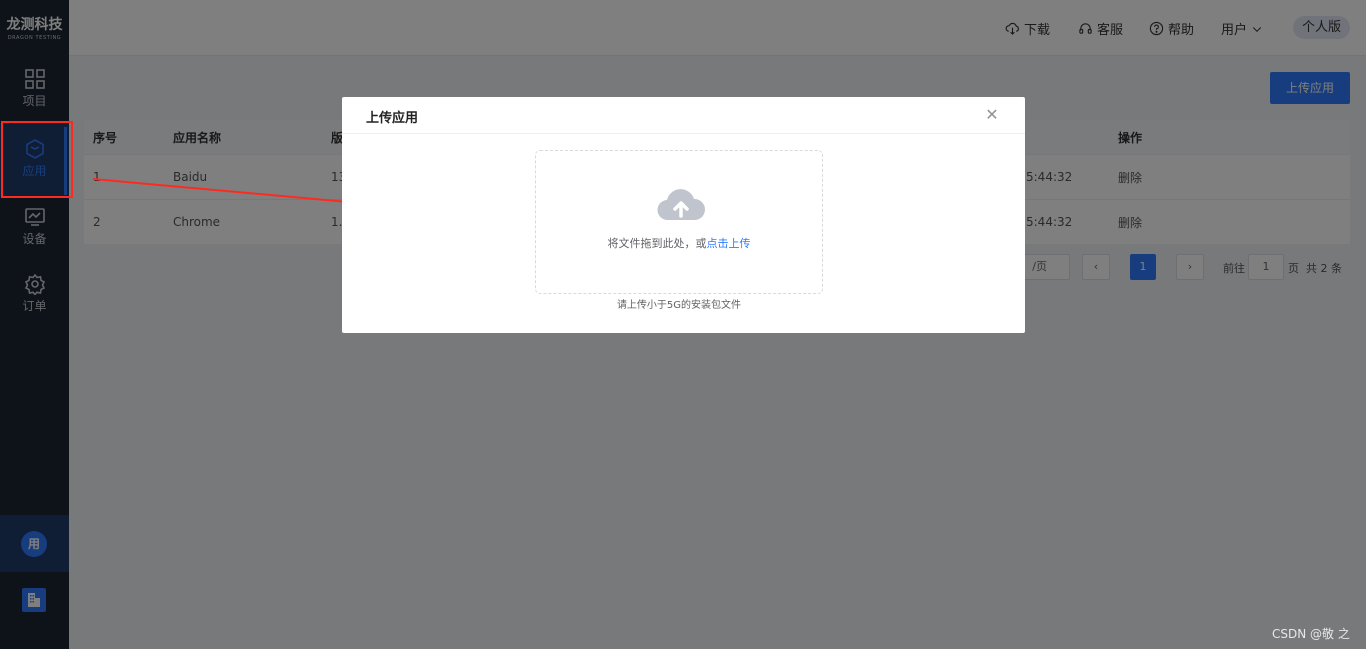  What do you see at coordinates (681, 205) in the screenshot?
I see `cloud-upload-icon` at bounding box center [681, 205].